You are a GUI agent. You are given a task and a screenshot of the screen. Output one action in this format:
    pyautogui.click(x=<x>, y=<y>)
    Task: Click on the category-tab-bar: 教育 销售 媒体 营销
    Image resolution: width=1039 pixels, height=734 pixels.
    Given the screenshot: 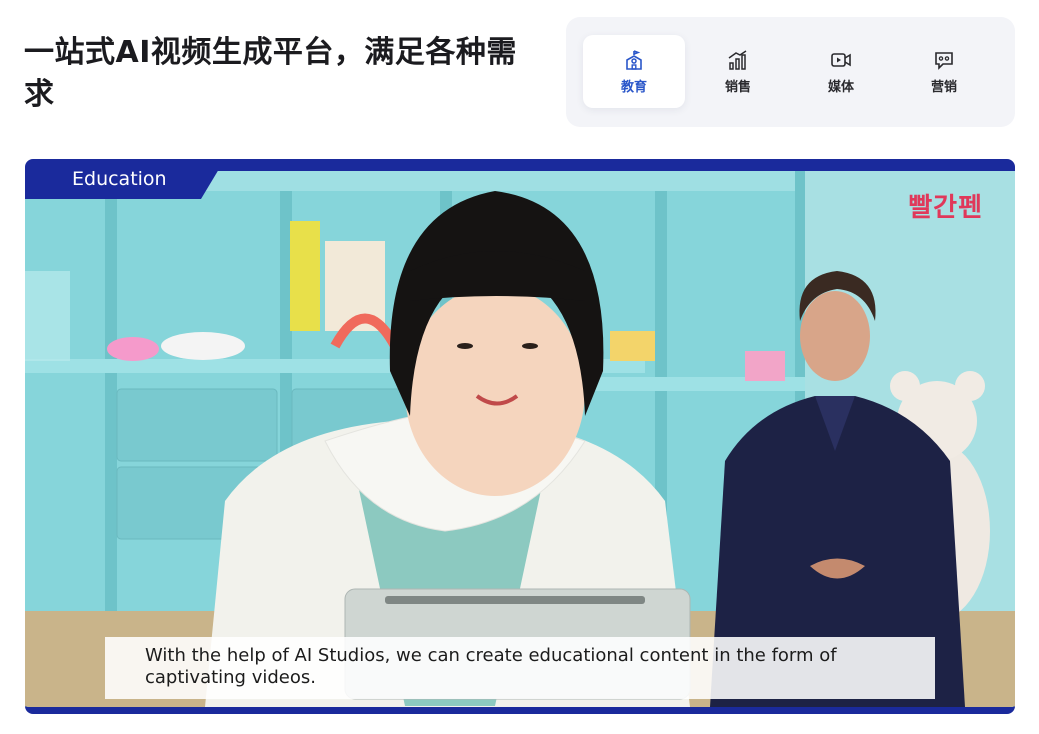 What is the action you would take?
    pyautogui.click(x=790, y=72)
    